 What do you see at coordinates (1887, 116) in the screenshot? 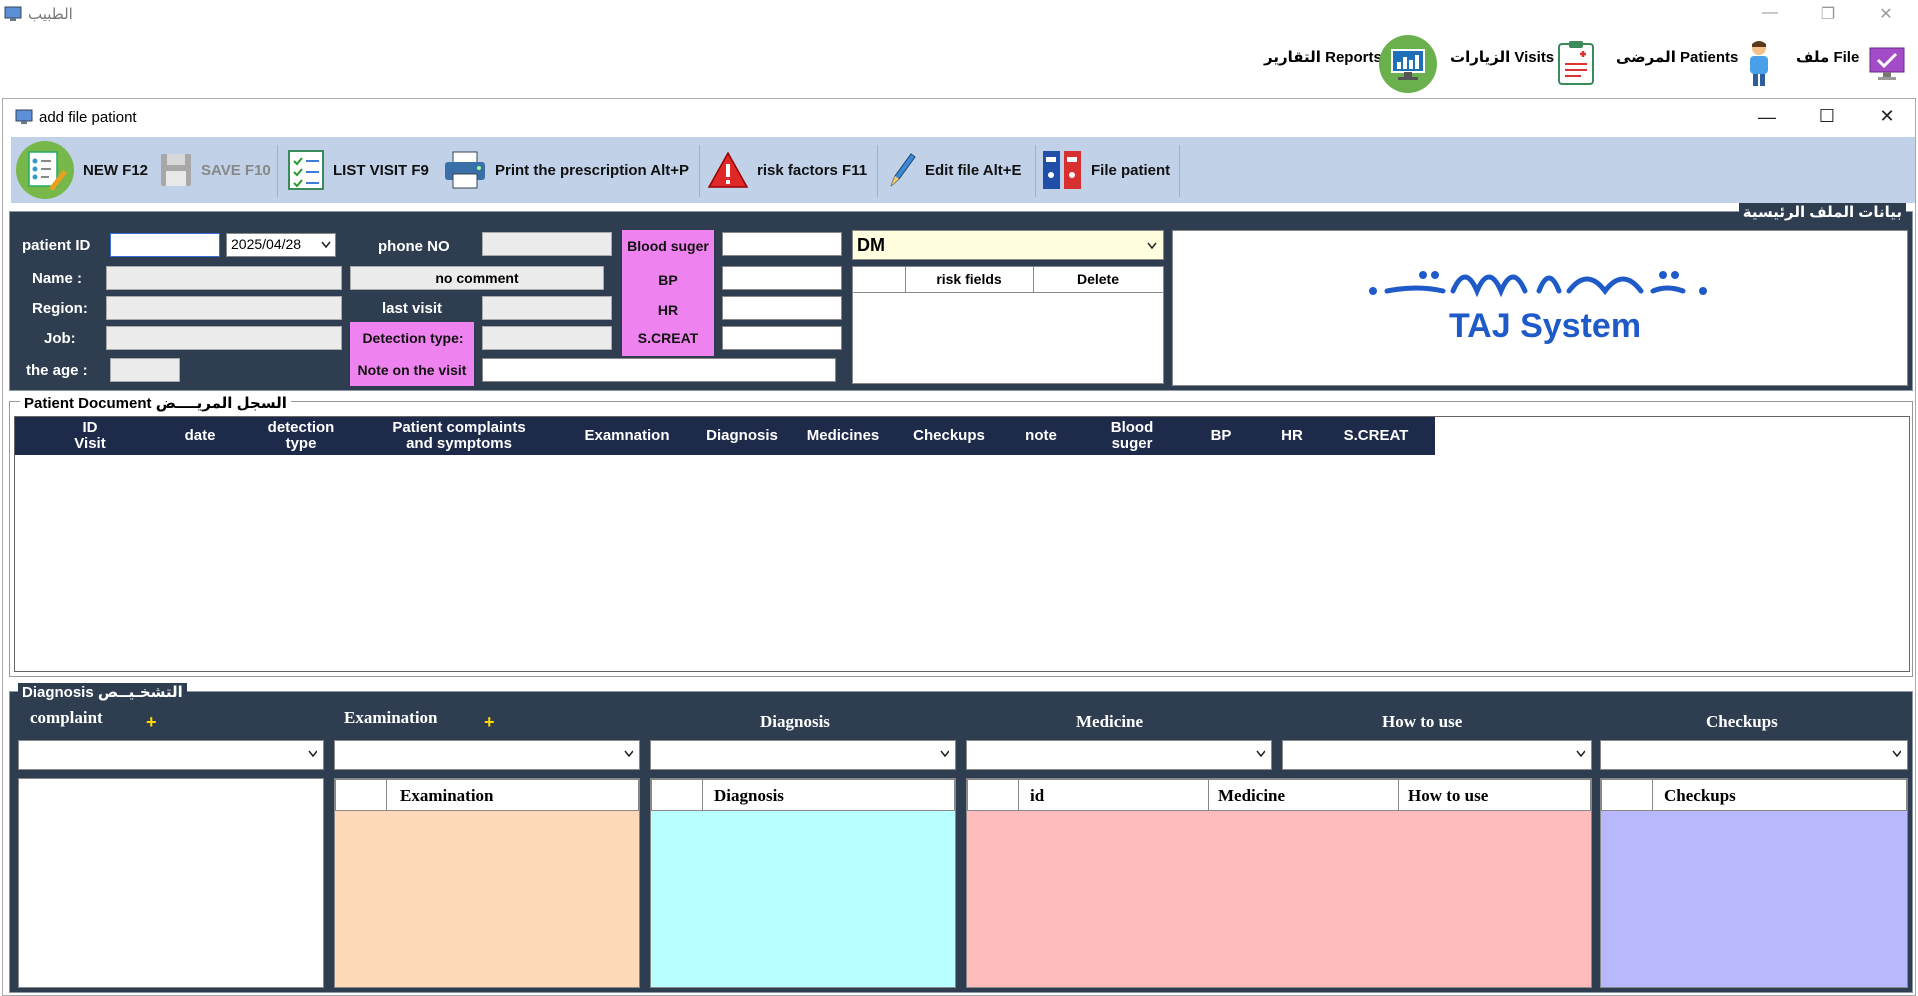
I see `dialog-close-button: ✕` at bounding box center [1887, 116].